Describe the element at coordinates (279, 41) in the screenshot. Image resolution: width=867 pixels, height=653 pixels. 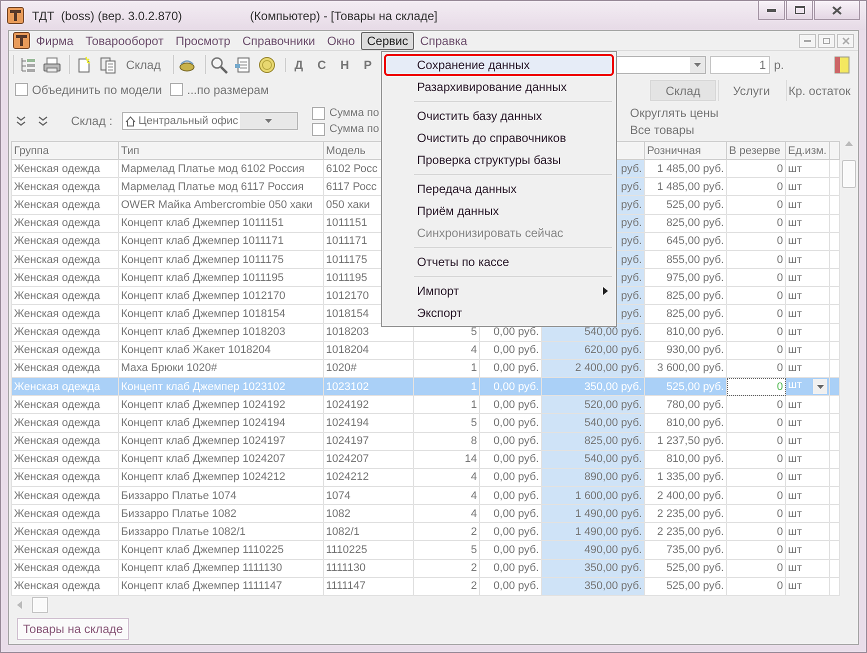
I see `menu-item: Справочники` at that location.